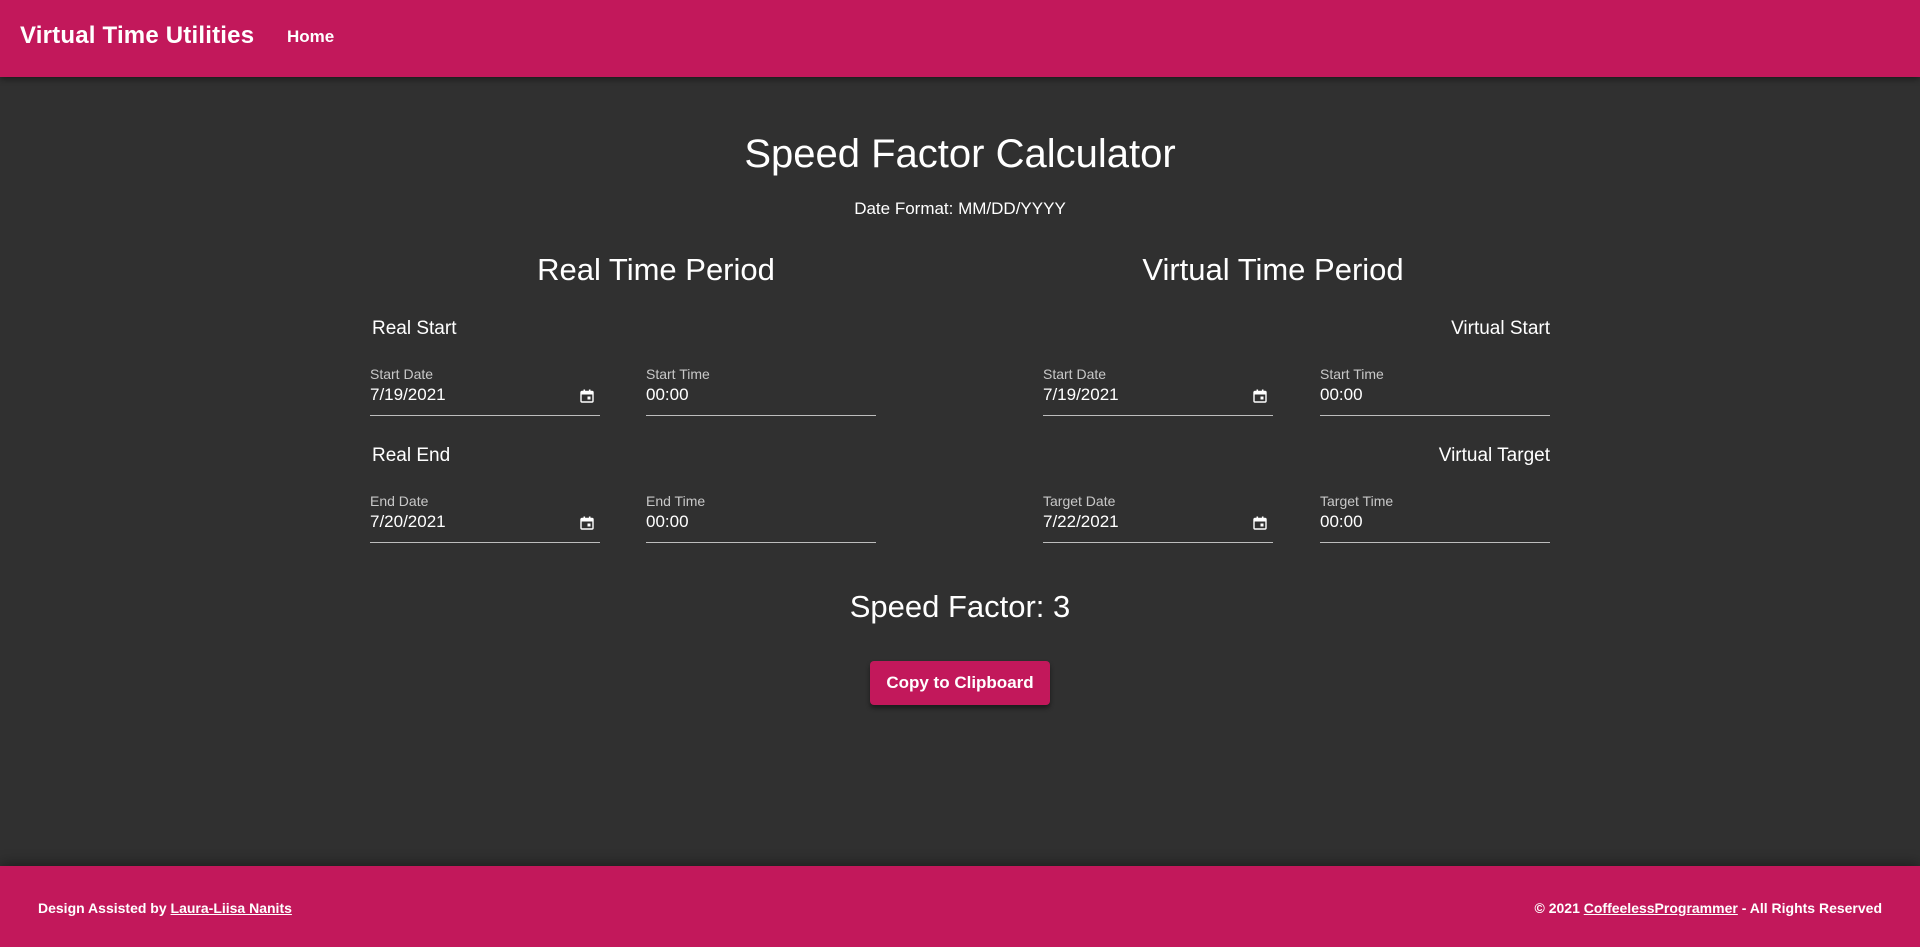 The height and width of the screenshot is (947, 1920). Describe the element at coordinates (402, 374) in the screenshot. I see `real-start-date-label: Start Date` at that location.